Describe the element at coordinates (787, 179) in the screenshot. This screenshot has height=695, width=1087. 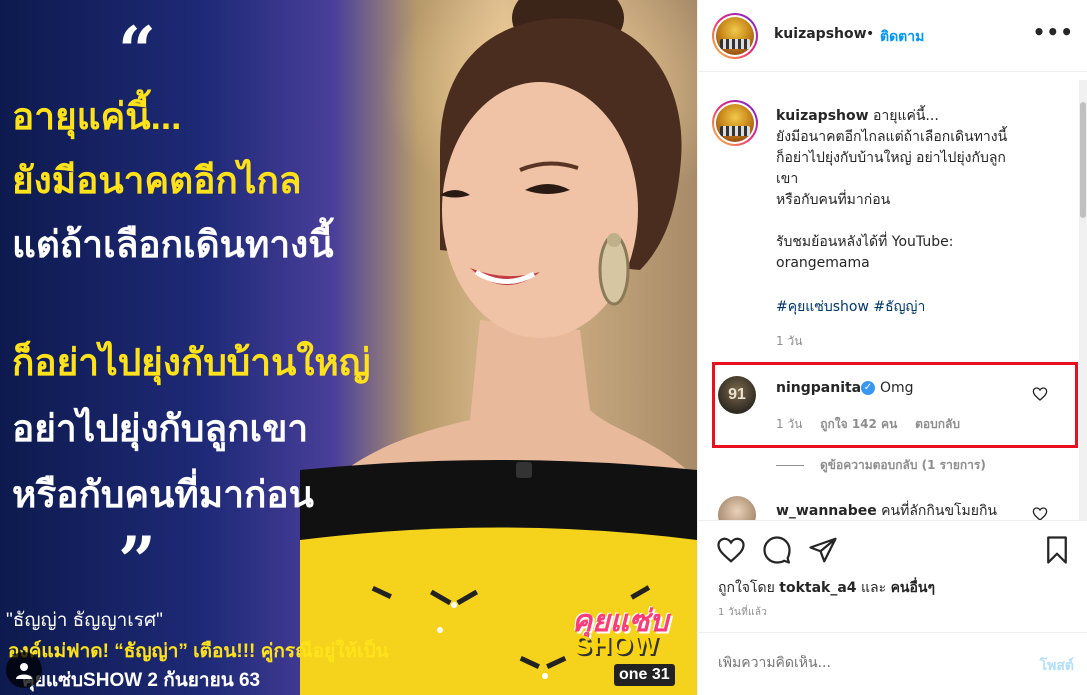
I see `caption-line-4: เขา` at that location.